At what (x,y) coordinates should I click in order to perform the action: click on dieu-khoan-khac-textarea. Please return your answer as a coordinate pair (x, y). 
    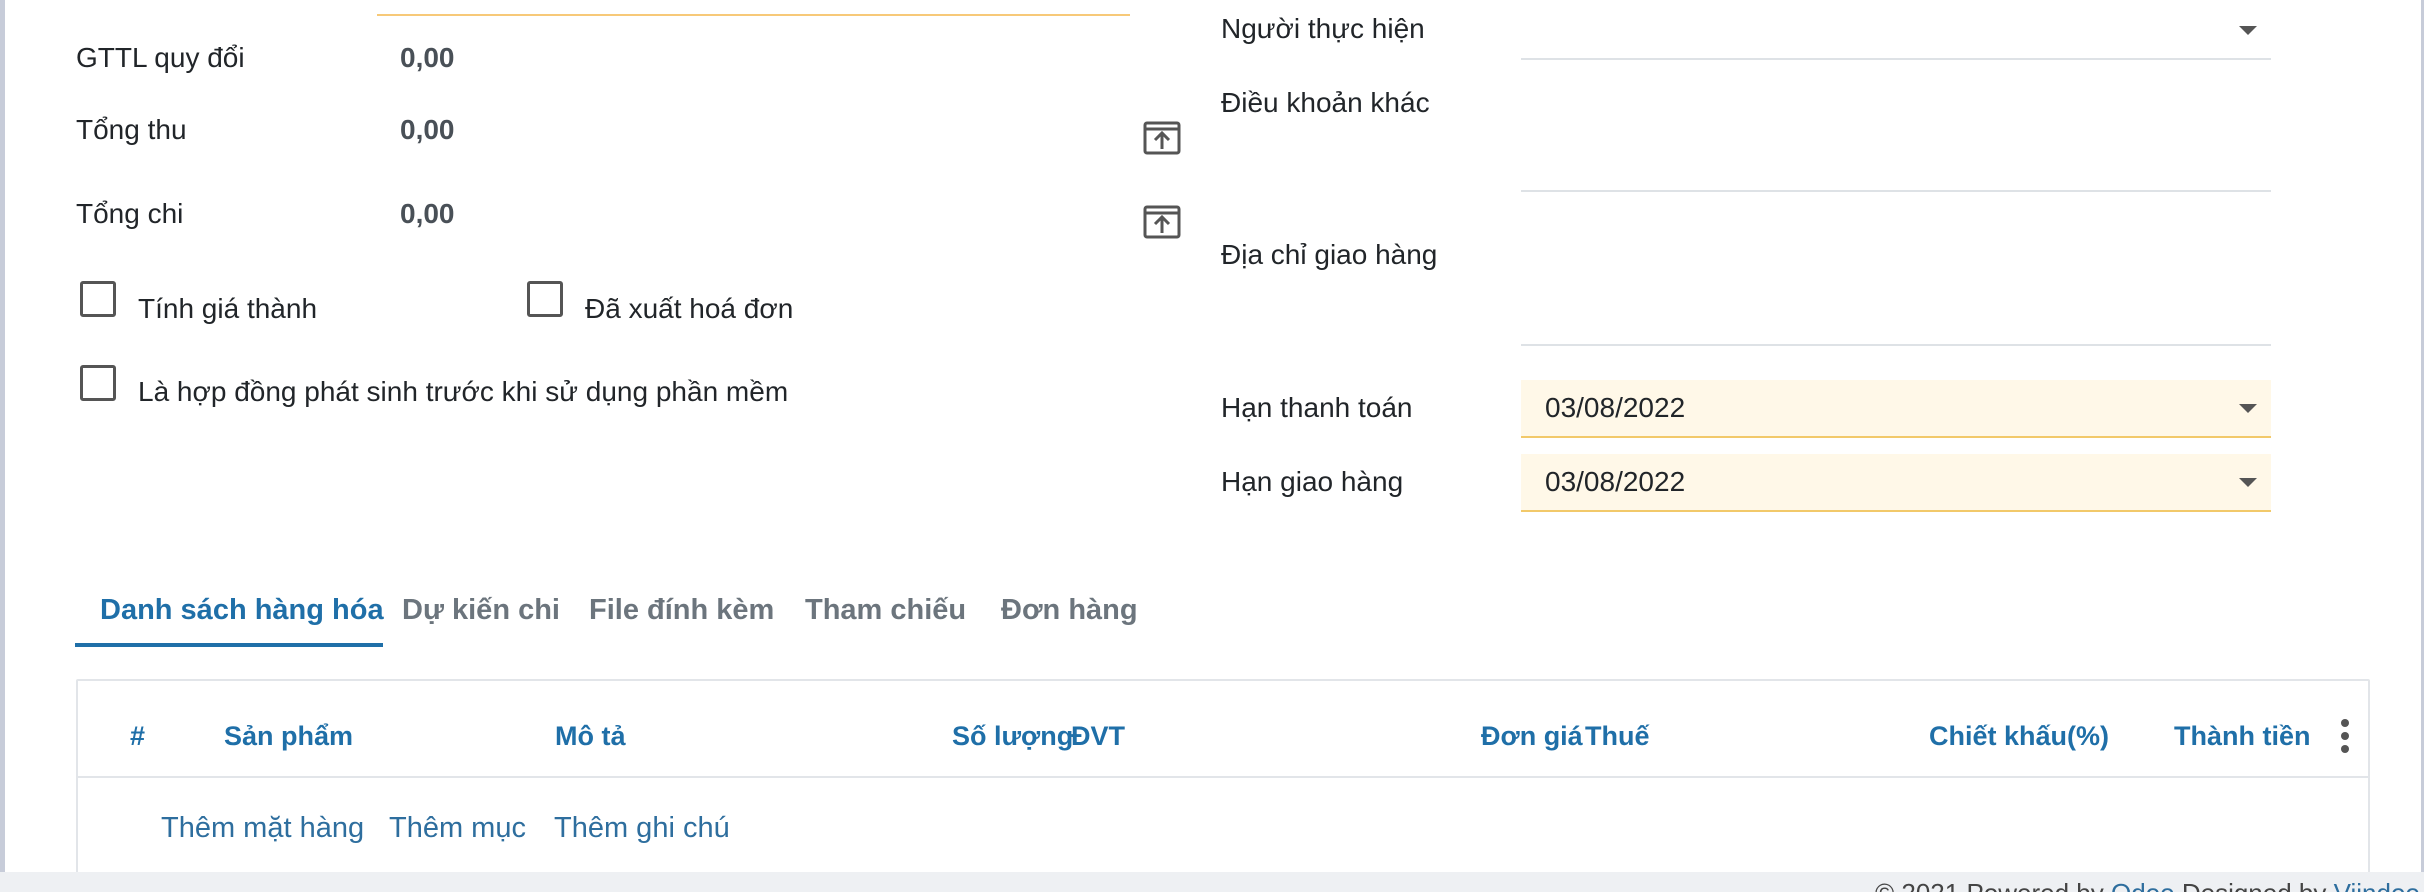
    Looking at the image, I should click on (1896, 136).